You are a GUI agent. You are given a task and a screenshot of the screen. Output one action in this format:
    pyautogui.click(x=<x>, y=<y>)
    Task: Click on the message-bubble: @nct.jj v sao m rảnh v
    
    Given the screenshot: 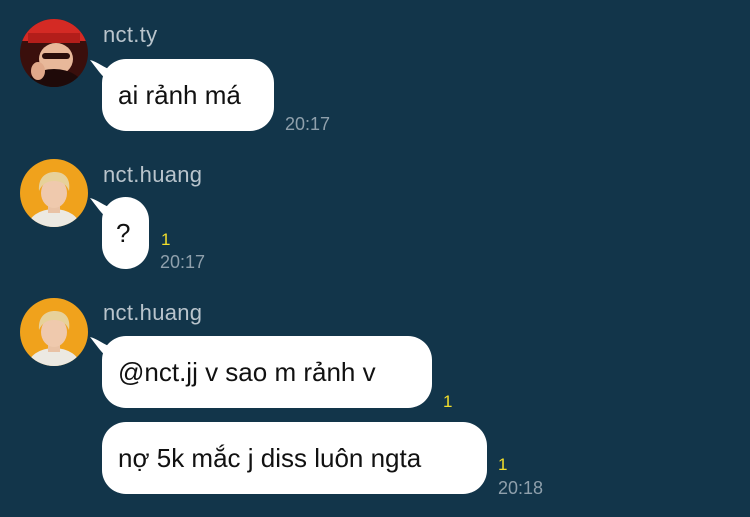 What is the action you would take?
    pyautogui.click(x=267, y=372)
    